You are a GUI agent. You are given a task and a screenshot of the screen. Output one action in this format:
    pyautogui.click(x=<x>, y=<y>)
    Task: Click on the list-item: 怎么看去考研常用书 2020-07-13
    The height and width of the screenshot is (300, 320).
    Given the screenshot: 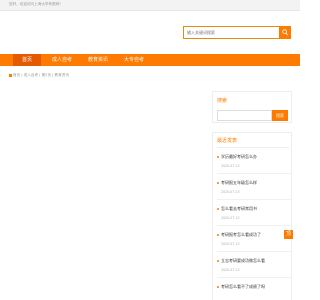 What is the action you would take?
    pyautogui.click(x=254, y=213)
    